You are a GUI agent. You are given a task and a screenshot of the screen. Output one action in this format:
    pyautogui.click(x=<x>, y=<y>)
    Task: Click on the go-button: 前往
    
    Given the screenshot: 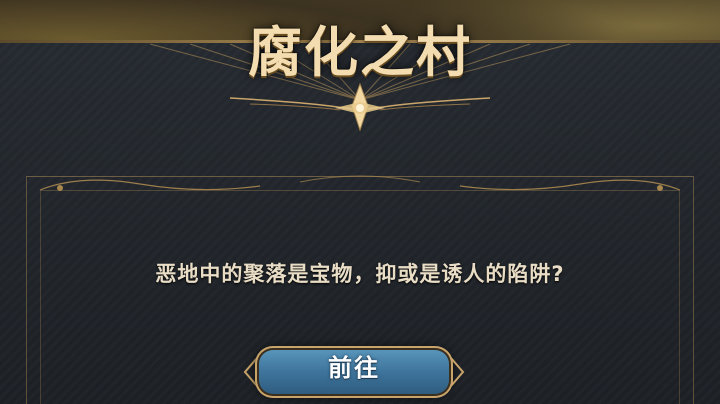 What is the action you would take?
    pyautogui.click(x=354, y=372)
    